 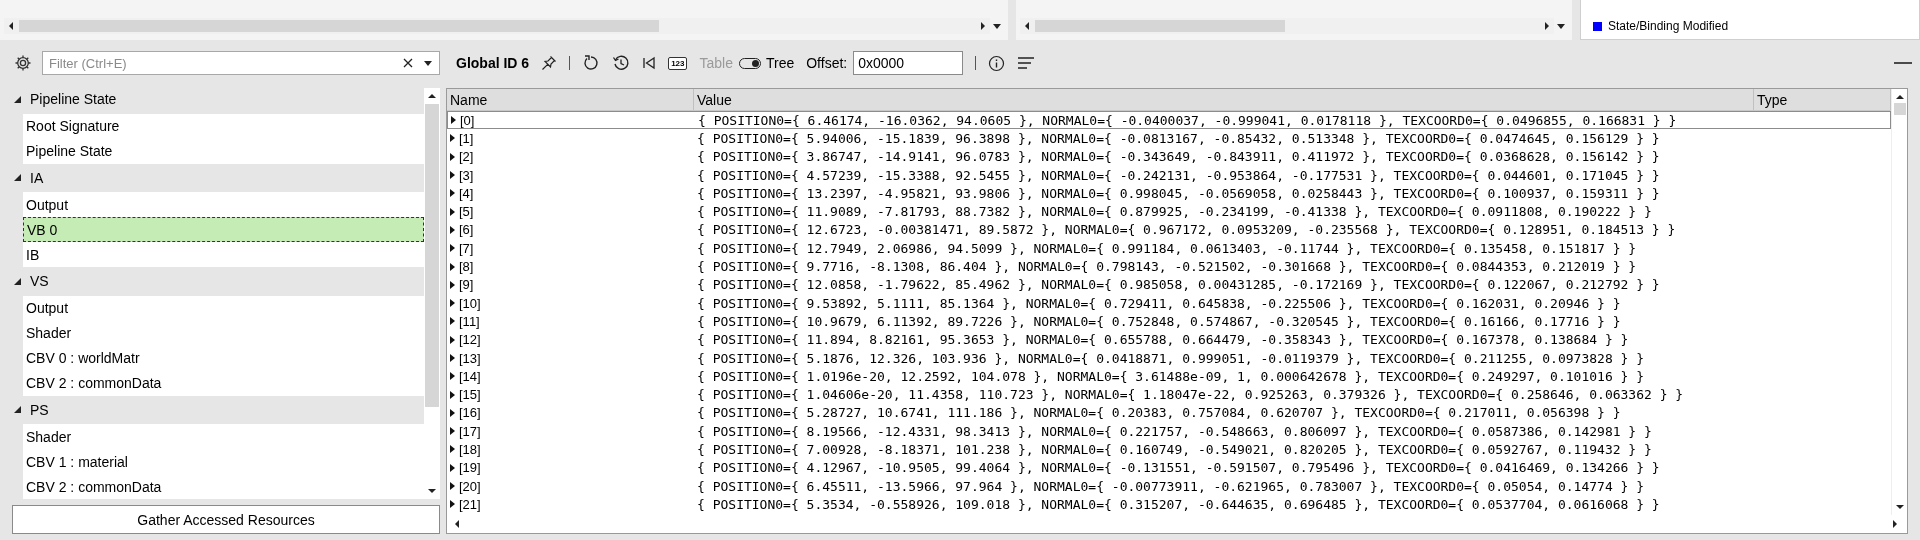 What do you see at coordinates (1169, 248) in the screenshot?
I see `table-row: [7] { POSITION0={ 12.7949, 2.06986, 94.5099 }, NORMAL0={ 0.991184, 0.0613403, -0.11744 }, TEXCOORD0={ 0.135458, 0.151817 } }` at bounding box center [1169, 248].